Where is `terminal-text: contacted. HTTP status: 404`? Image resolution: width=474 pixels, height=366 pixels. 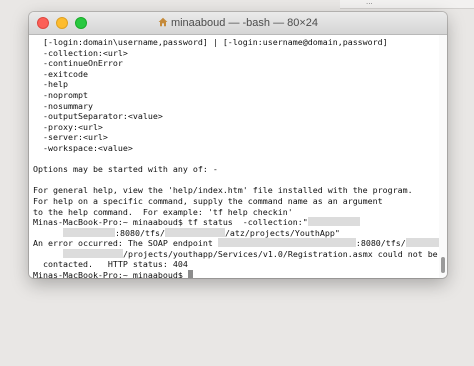
terminal-text: contacted. HTTP status: 404 is located at coordinates (110, 264).